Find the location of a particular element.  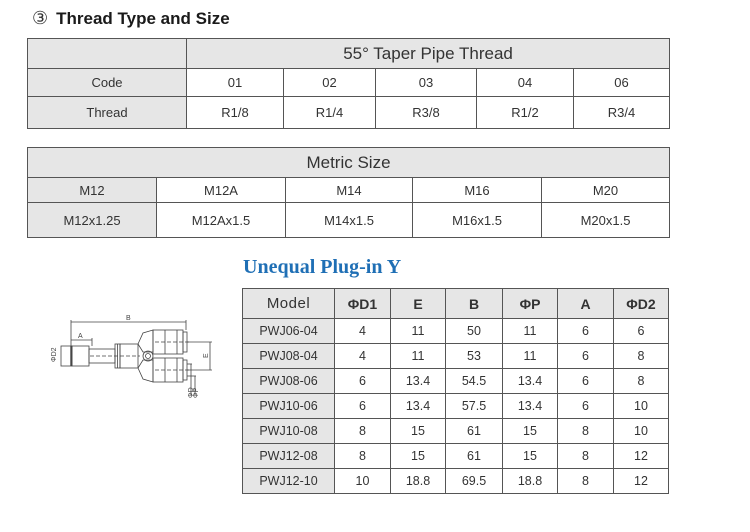

code-cell: 02 is located at coordinates (329, 82).